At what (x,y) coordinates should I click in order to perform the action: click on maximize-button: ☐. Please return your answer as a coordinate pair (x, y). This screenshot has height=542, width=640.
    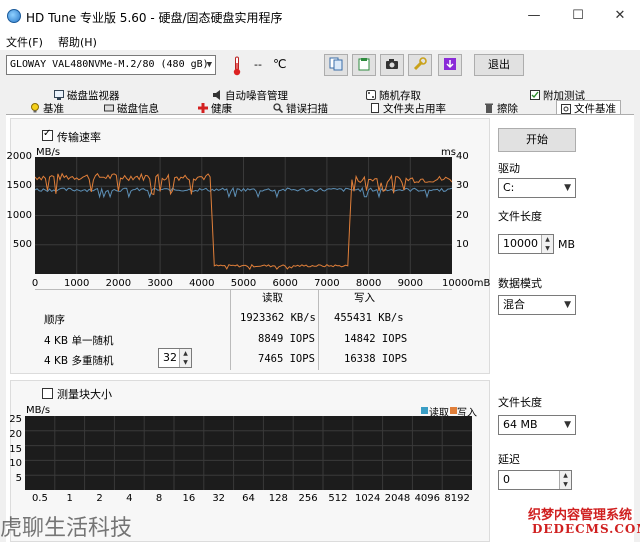
    Looking at the image, I should click on (578, 16).